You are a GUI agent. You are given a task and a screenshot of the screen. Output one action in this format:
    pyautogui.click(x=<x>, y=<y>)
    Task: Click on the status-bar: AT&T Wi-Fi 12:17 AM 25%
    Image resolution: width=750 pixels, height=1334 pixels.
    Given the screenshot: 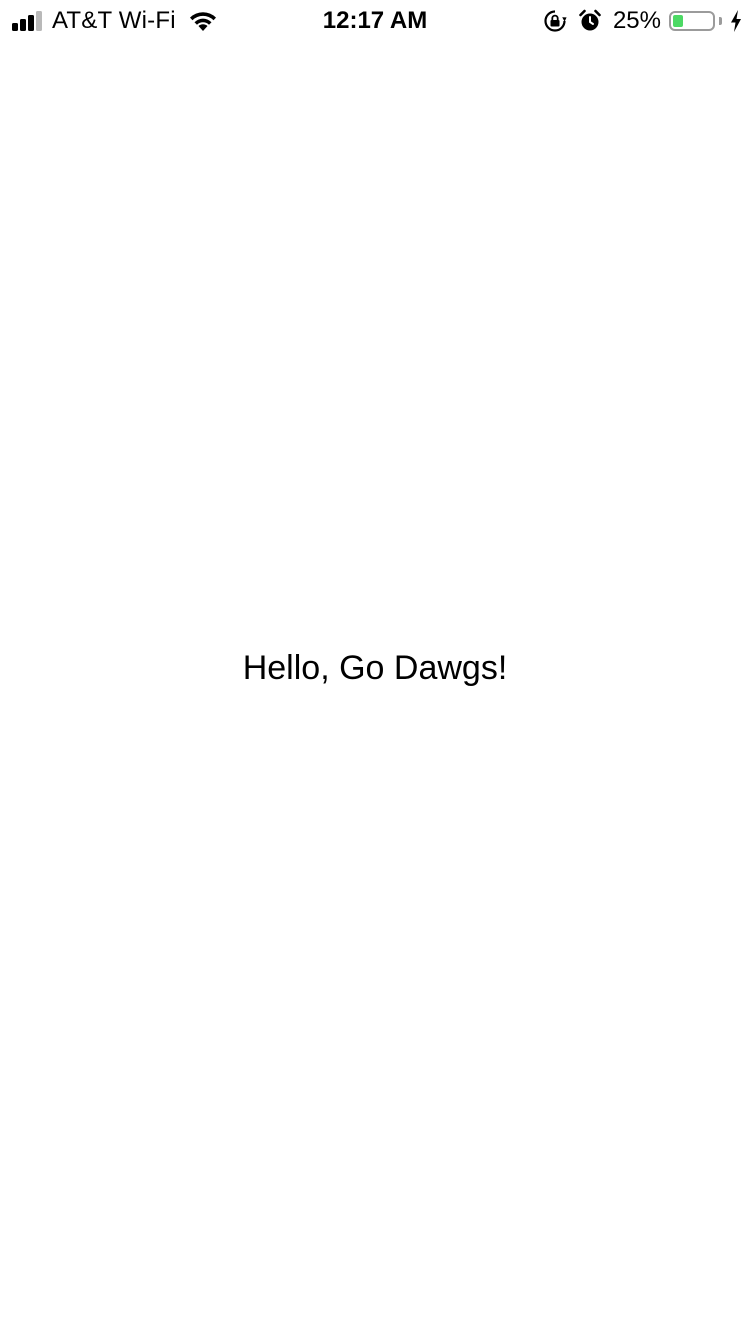 What is the action you would take?
    pyautogui.click(x=375, y=20)
    